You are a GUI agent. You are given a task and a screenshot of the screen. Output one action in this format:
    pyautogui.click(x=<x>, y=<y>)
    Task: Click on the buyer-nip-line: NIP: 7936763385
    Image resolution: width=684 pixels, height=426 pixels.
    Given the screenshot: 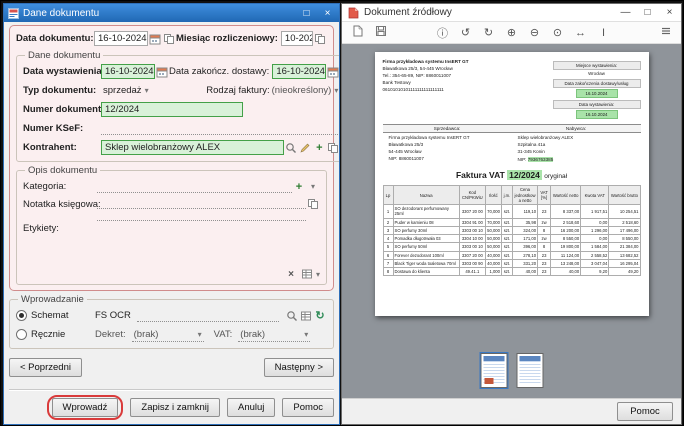 What is the action you would take?
    pyautogui.click(x=576, y=159)
    